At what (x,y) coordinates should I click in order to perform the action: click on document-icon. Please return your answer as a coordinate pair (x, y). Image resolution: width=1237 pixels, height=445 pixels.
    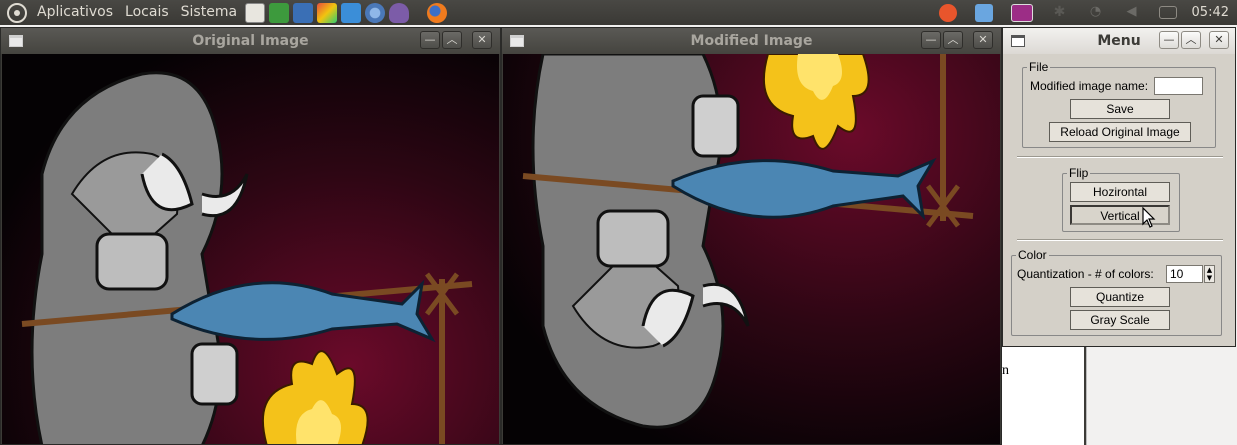
    Looking at the image, I should click on (303, 12).